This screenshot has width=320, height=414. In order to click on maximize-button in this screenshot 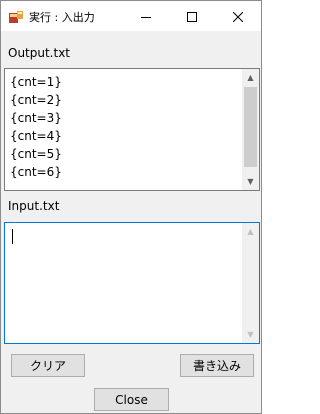, I will do `click(192, 16)`.